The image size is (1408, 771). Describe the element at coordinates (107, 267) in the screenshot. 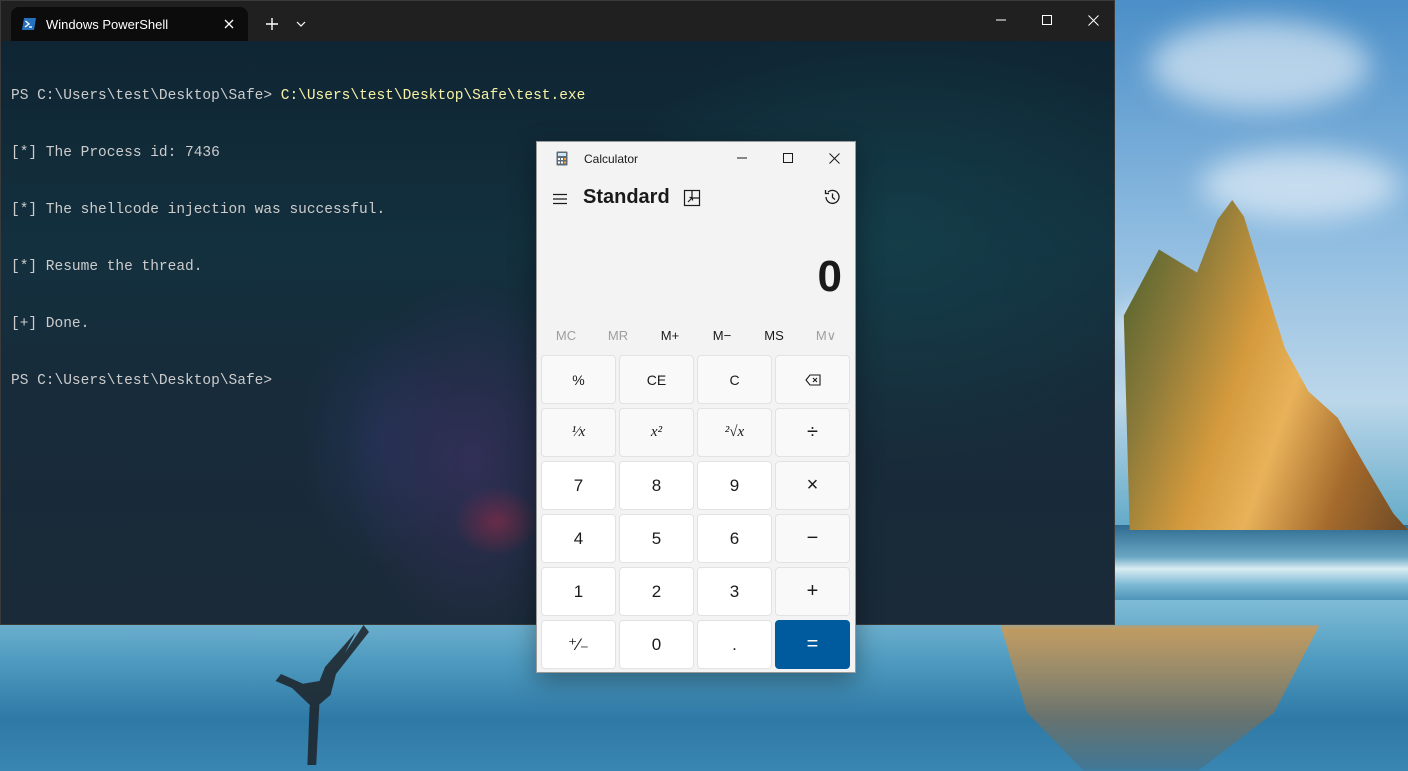

I see `terminal-line: [*] Resume the thread.` at that location.